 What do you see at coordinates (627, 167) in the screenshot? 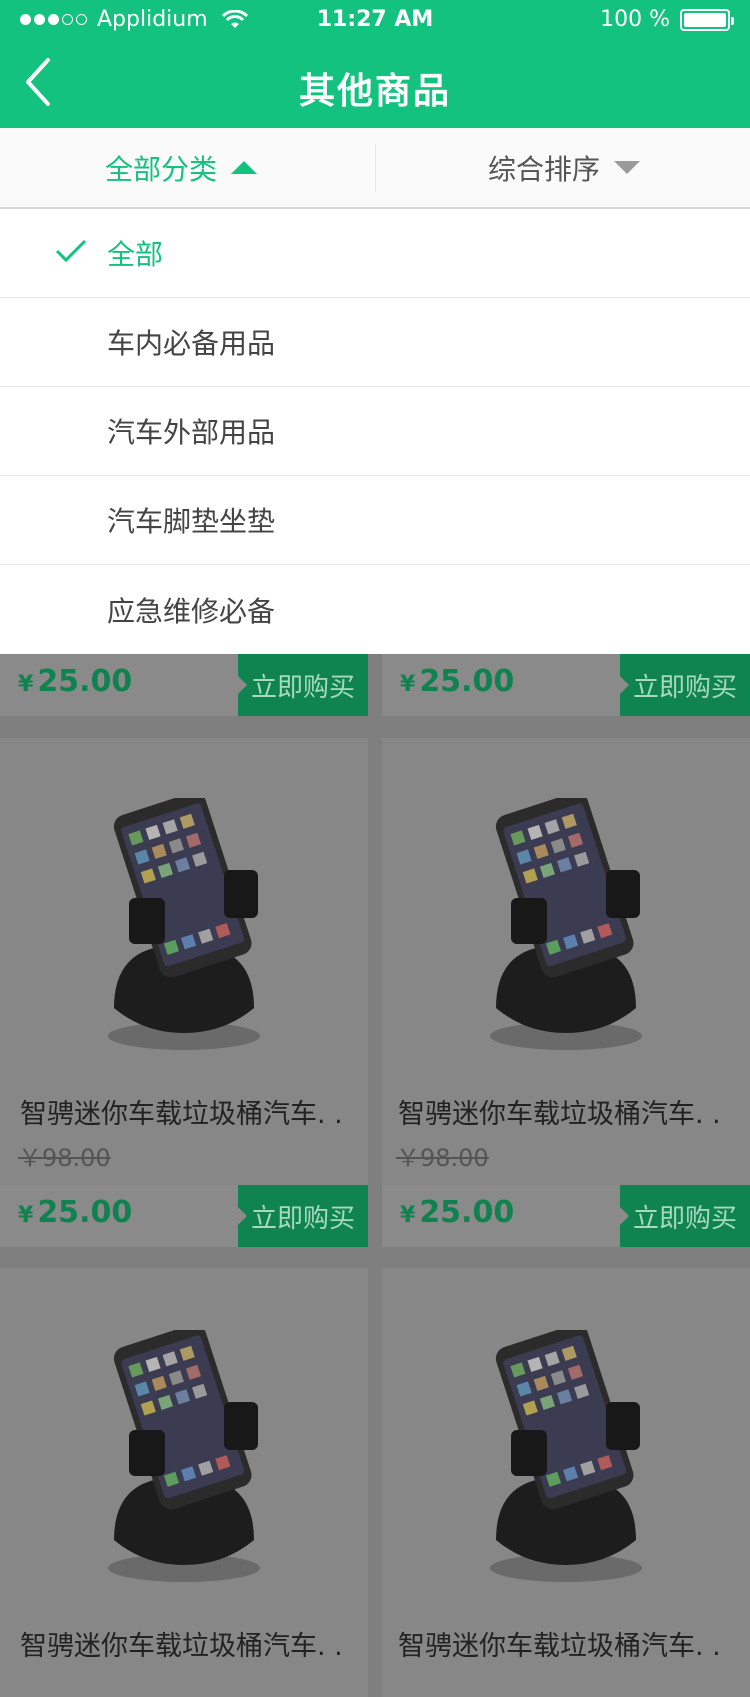
I see `caret-down-icon` at bounding box center [627, 167].